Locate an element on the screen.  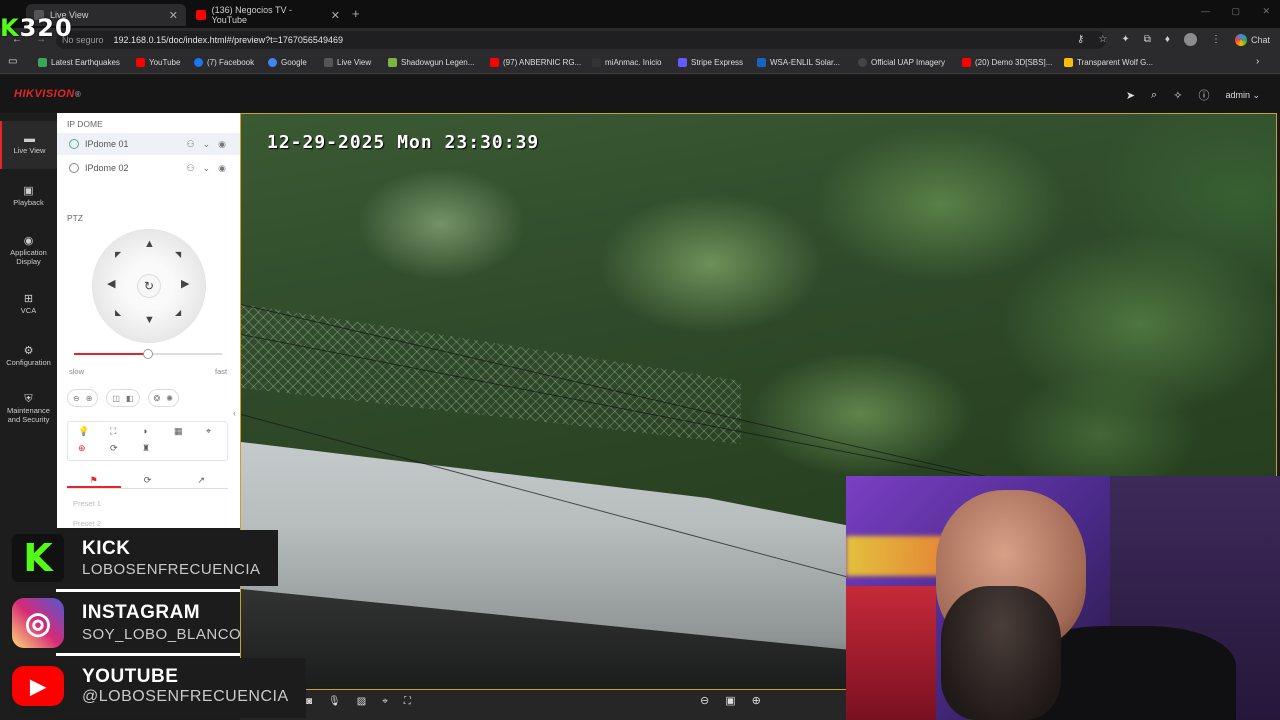
fullscreen-icon: ⛶ is located at coordinates (407, 701).